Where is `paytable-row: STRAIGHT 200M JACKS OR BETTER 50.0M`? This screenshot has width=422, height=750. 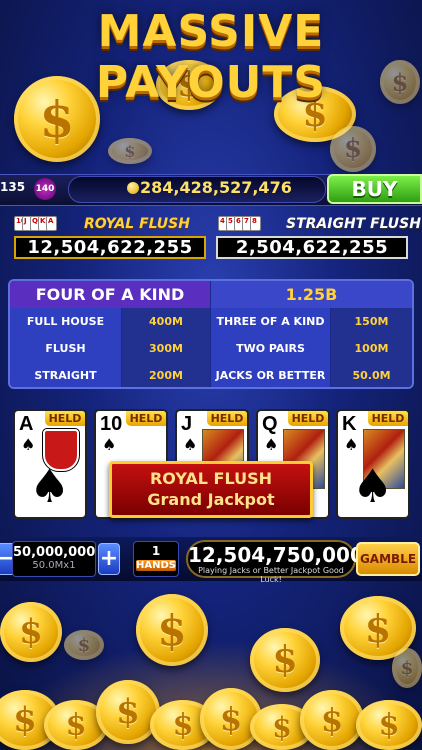
paytable-row: STRAIGHT 200M JACKS OR BETTER 50.0M is located at coordinates (211, 374).